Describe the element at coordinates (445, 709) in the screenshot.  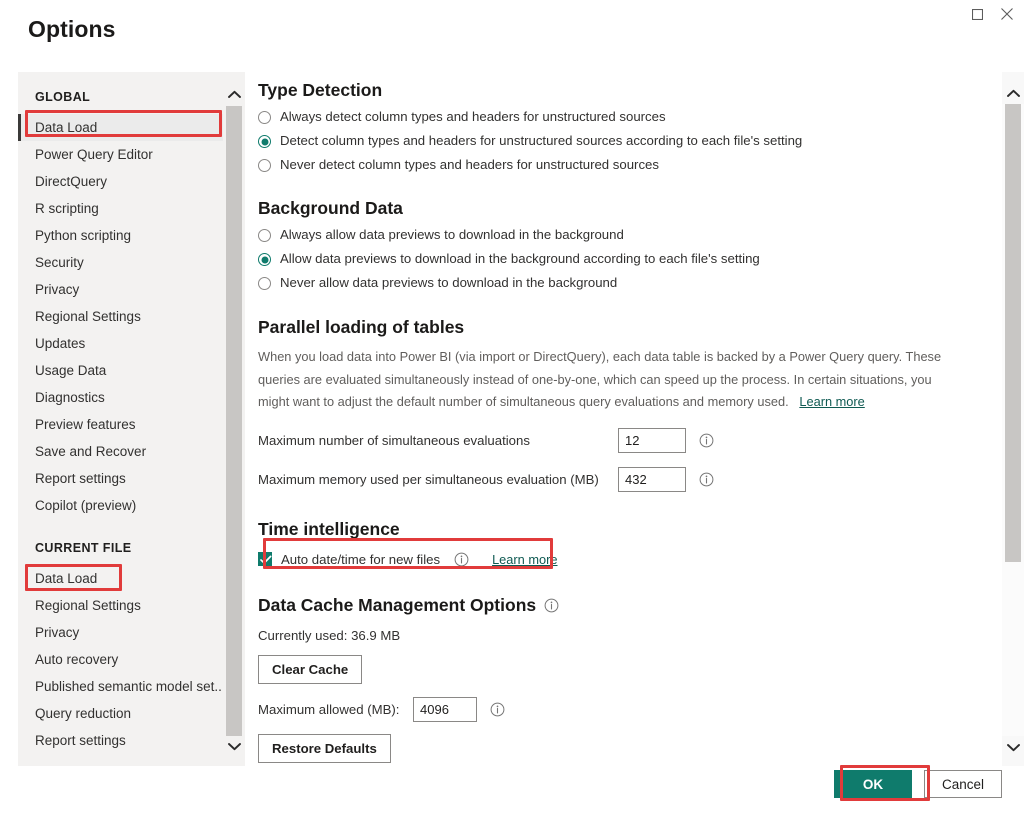
I see `max-allowed-cache-input` at that location.